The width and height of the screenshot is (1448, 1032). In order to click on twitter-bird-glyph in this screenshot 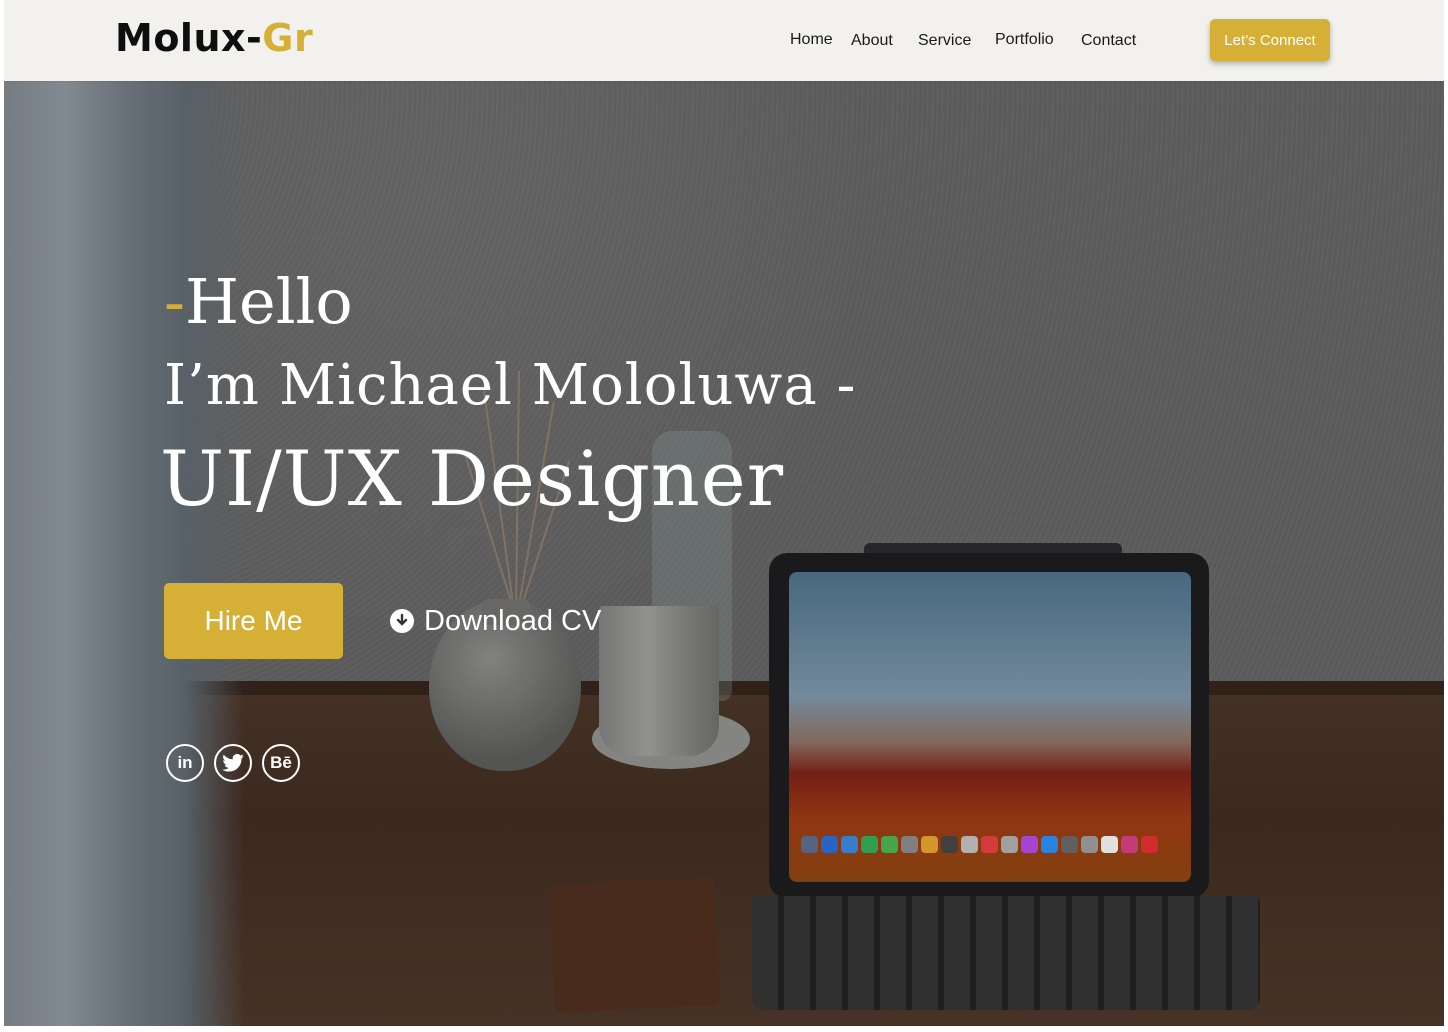, I will do `click(233, 763)`.